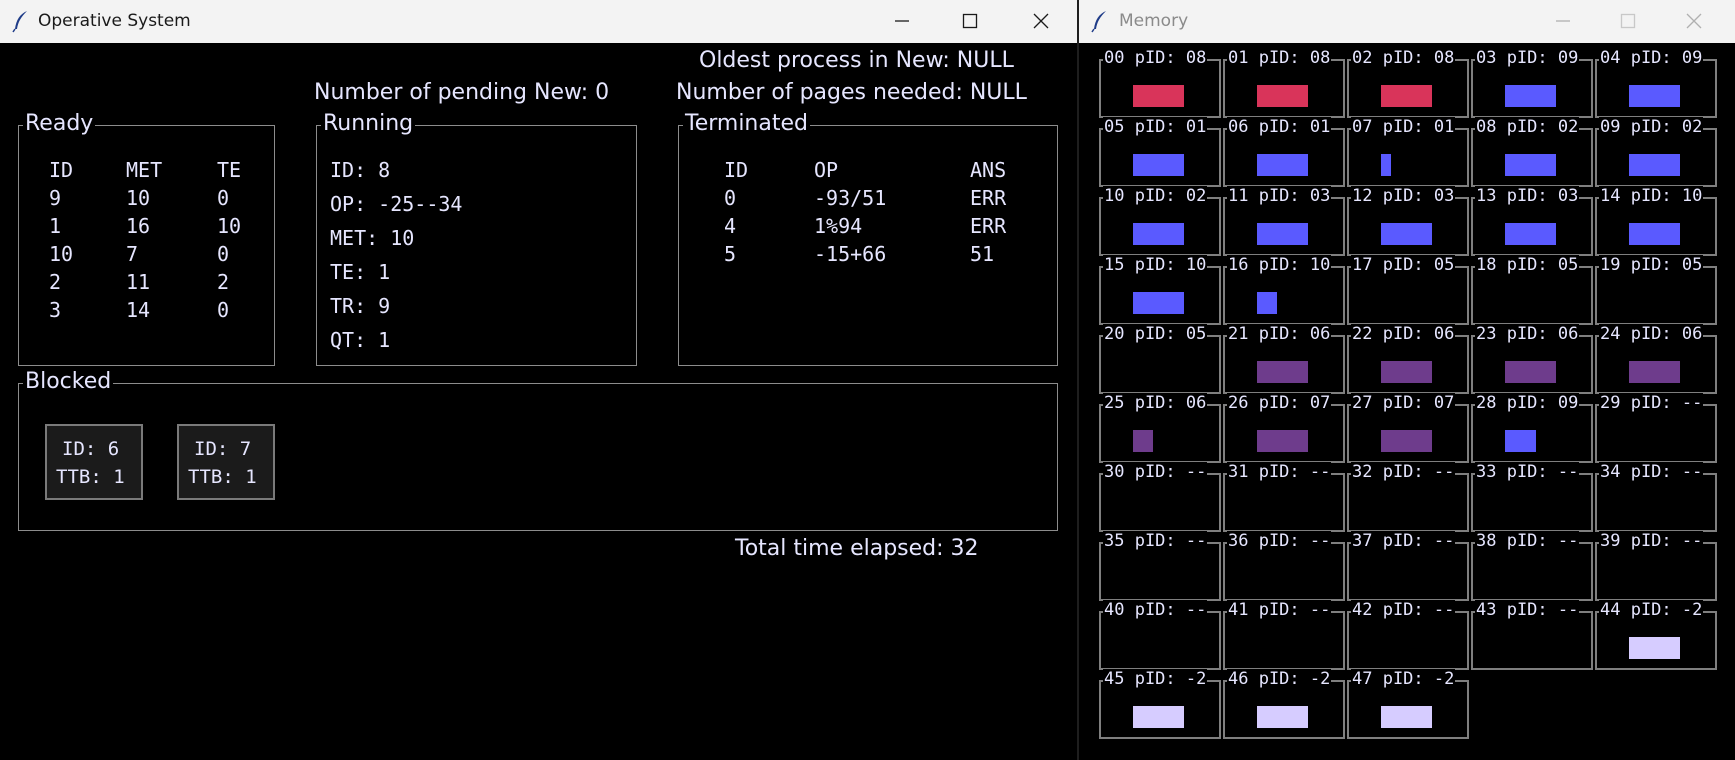 The width and height of the screenshot is (1735, 760). Describe the element at coordinates (838, 226) in the screenshot. I see `terminated-cell: 1%94` at that location.